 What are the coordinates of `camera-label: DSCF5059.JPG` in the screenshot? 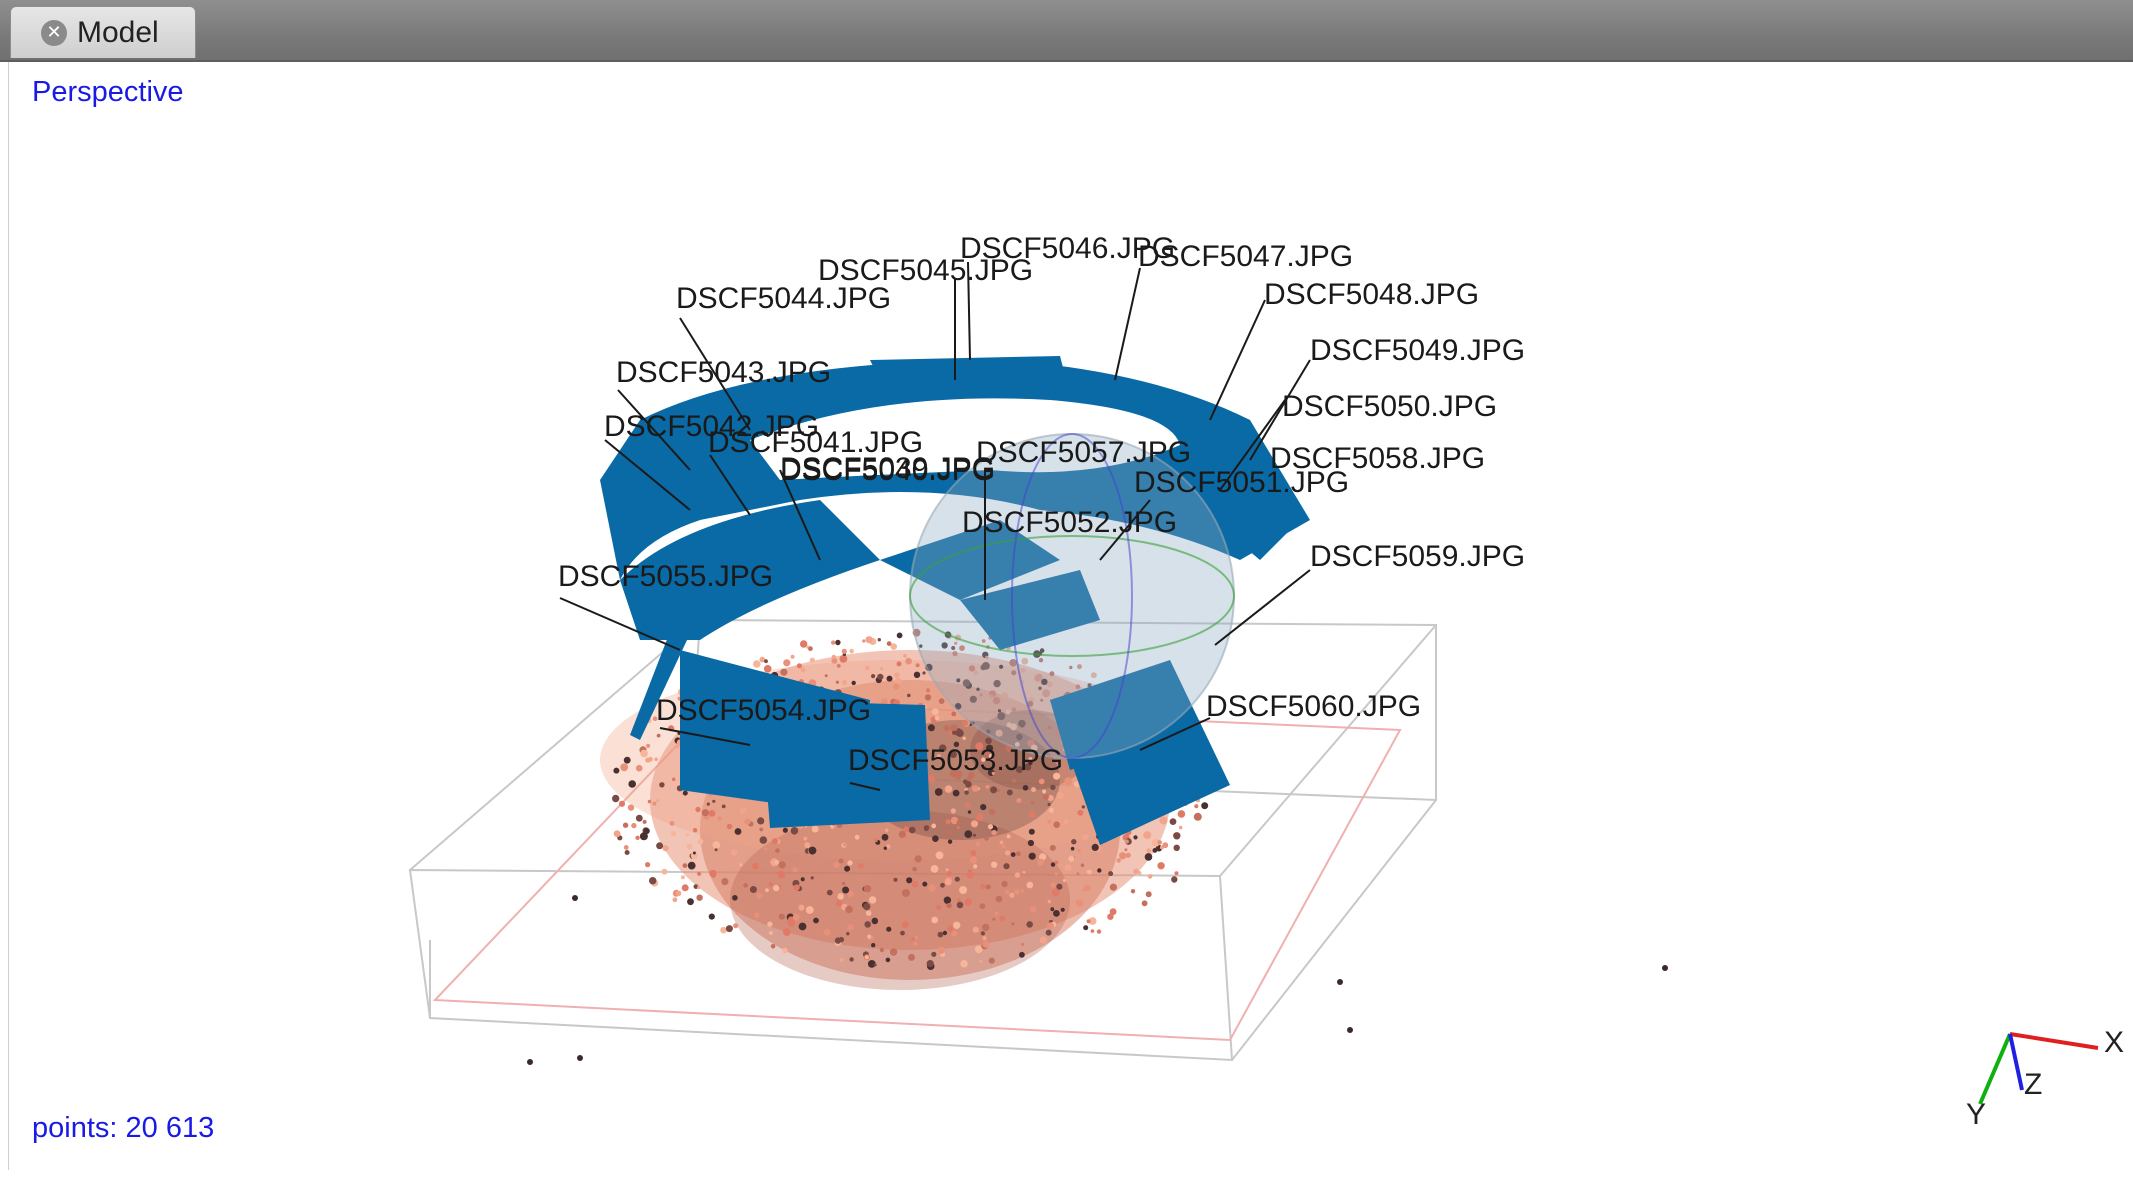 It's located at (1417, 556).